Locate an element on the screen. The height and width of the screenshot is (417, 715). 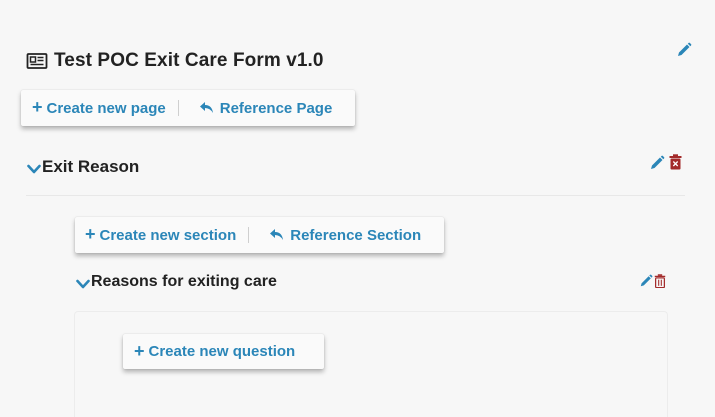
page-title: Exit Reason is located at coordinates (91, 166).